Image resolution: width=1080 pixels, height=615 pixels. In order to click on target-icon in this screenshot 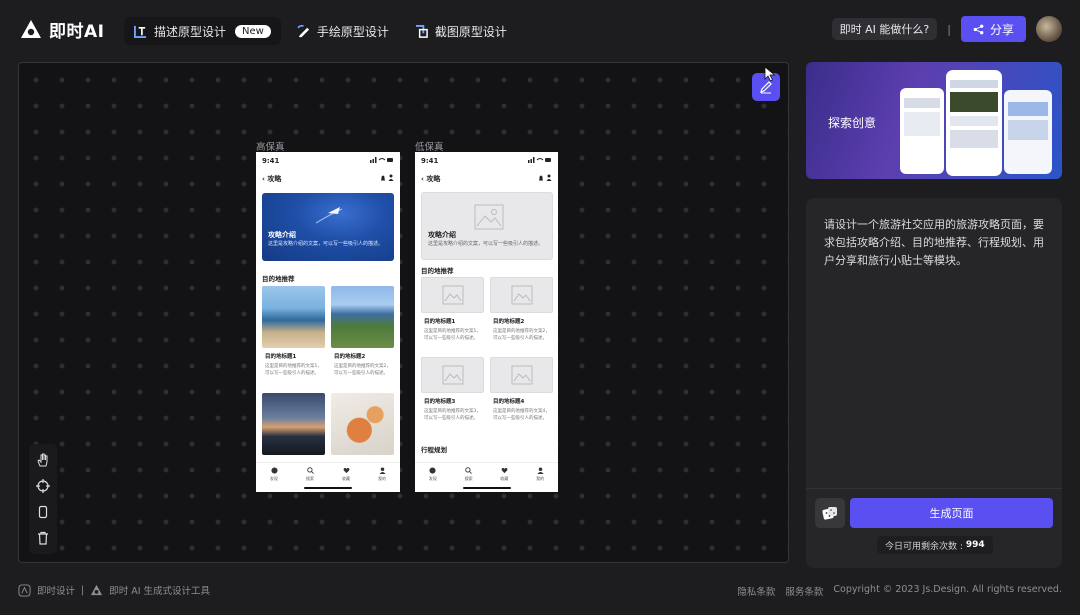, I will do `click(43, 486)`.